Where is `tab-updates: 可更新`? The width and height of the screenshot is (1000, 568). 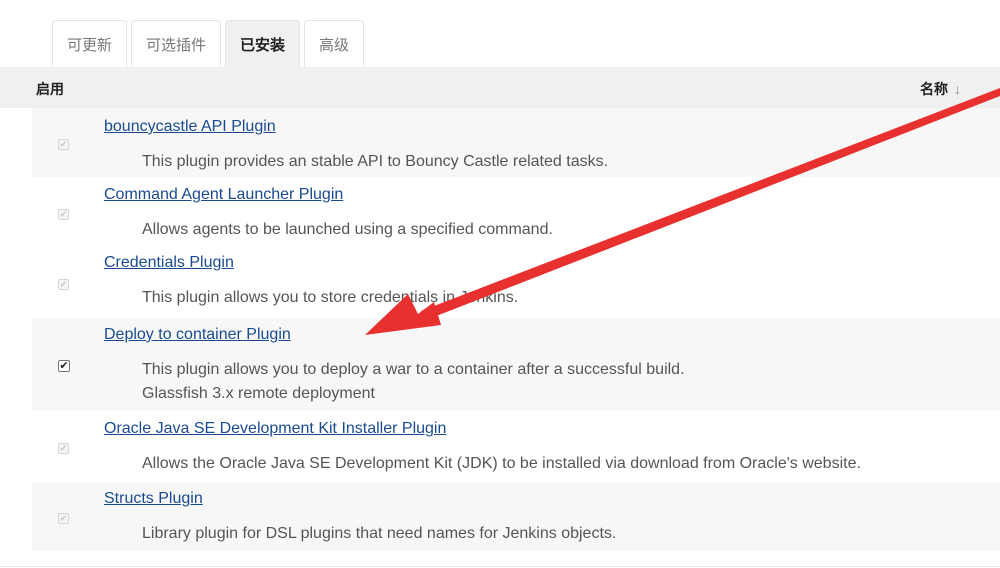
tab-updates: 可更新 is located at coordinates (90, 43).